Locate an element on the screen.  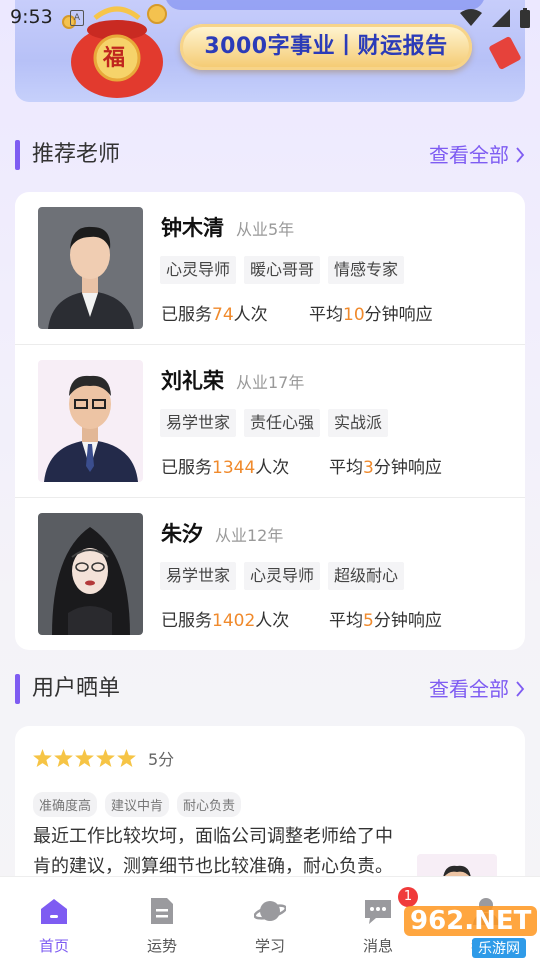
status-icons is located at coordinates (495, 18).